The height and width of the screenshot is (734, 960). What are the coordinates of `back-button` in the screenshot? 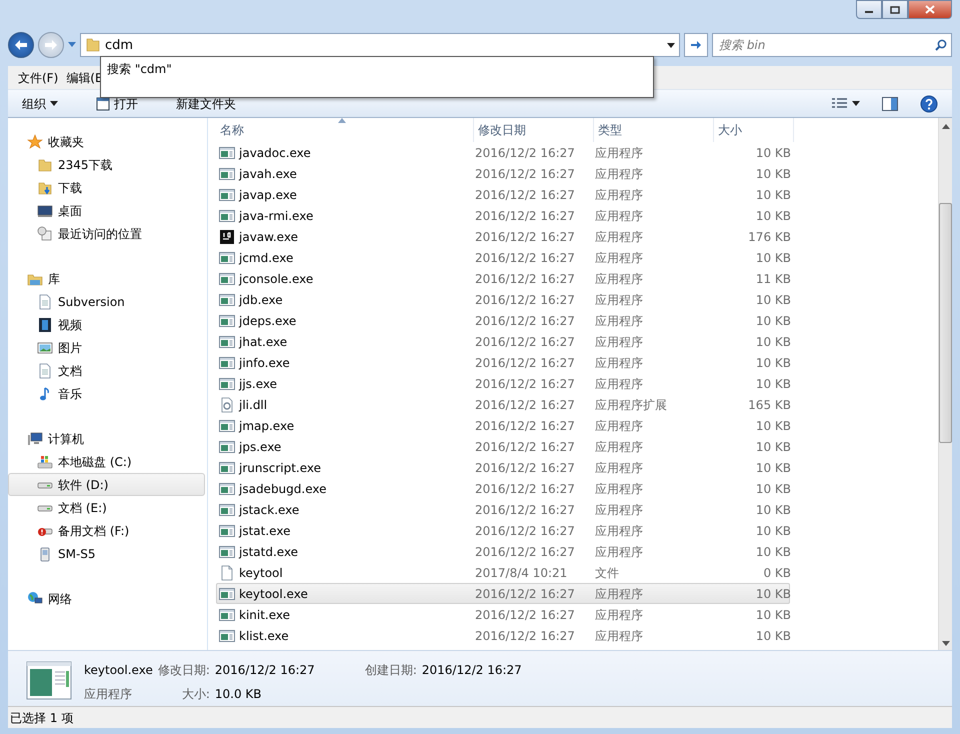 It's located at (21, 45).